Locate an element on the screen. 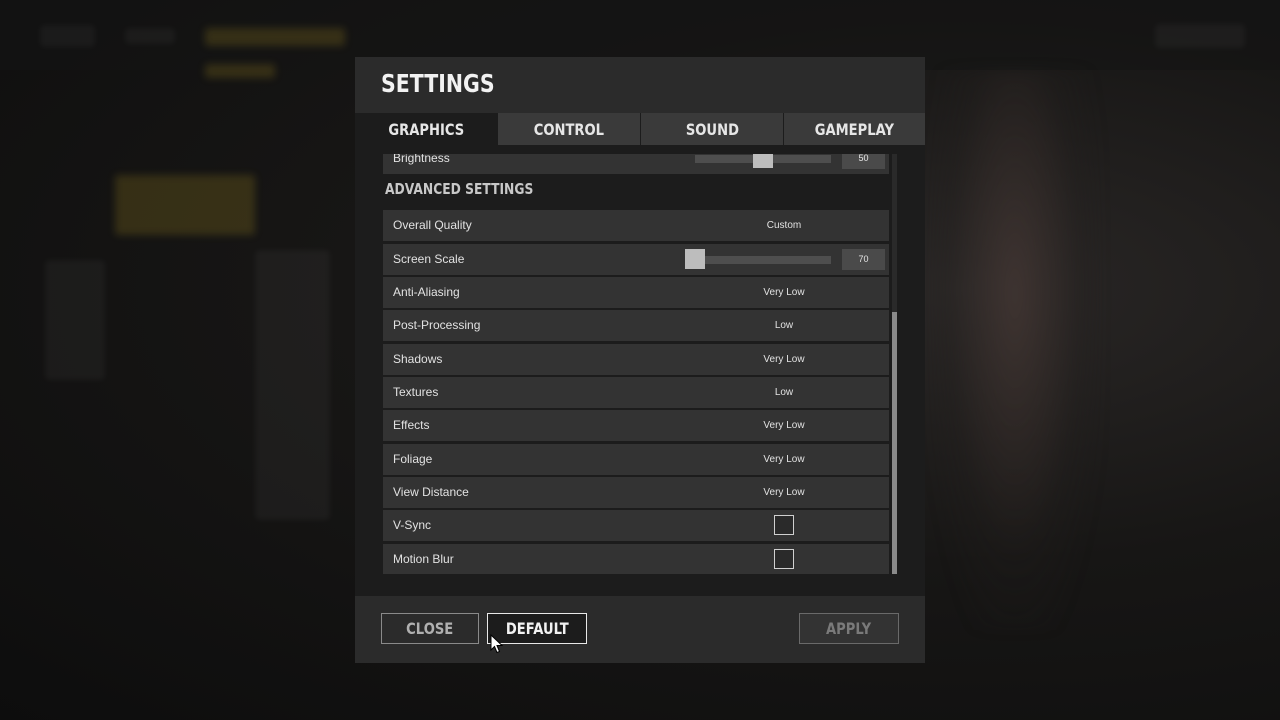  settings-tabs: GRAPHICS CONTROL SOUND GAMEPLAY is located at coordinates (640, 129).